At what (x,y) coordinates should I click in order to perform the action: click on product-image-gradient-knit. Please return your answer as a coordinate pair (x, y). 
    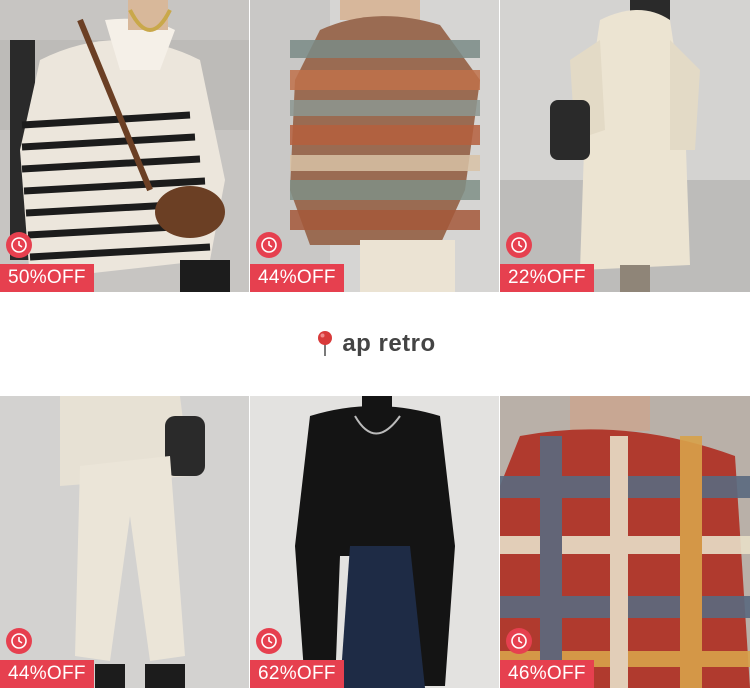
    Looking at the image, I should click on (374, 146).